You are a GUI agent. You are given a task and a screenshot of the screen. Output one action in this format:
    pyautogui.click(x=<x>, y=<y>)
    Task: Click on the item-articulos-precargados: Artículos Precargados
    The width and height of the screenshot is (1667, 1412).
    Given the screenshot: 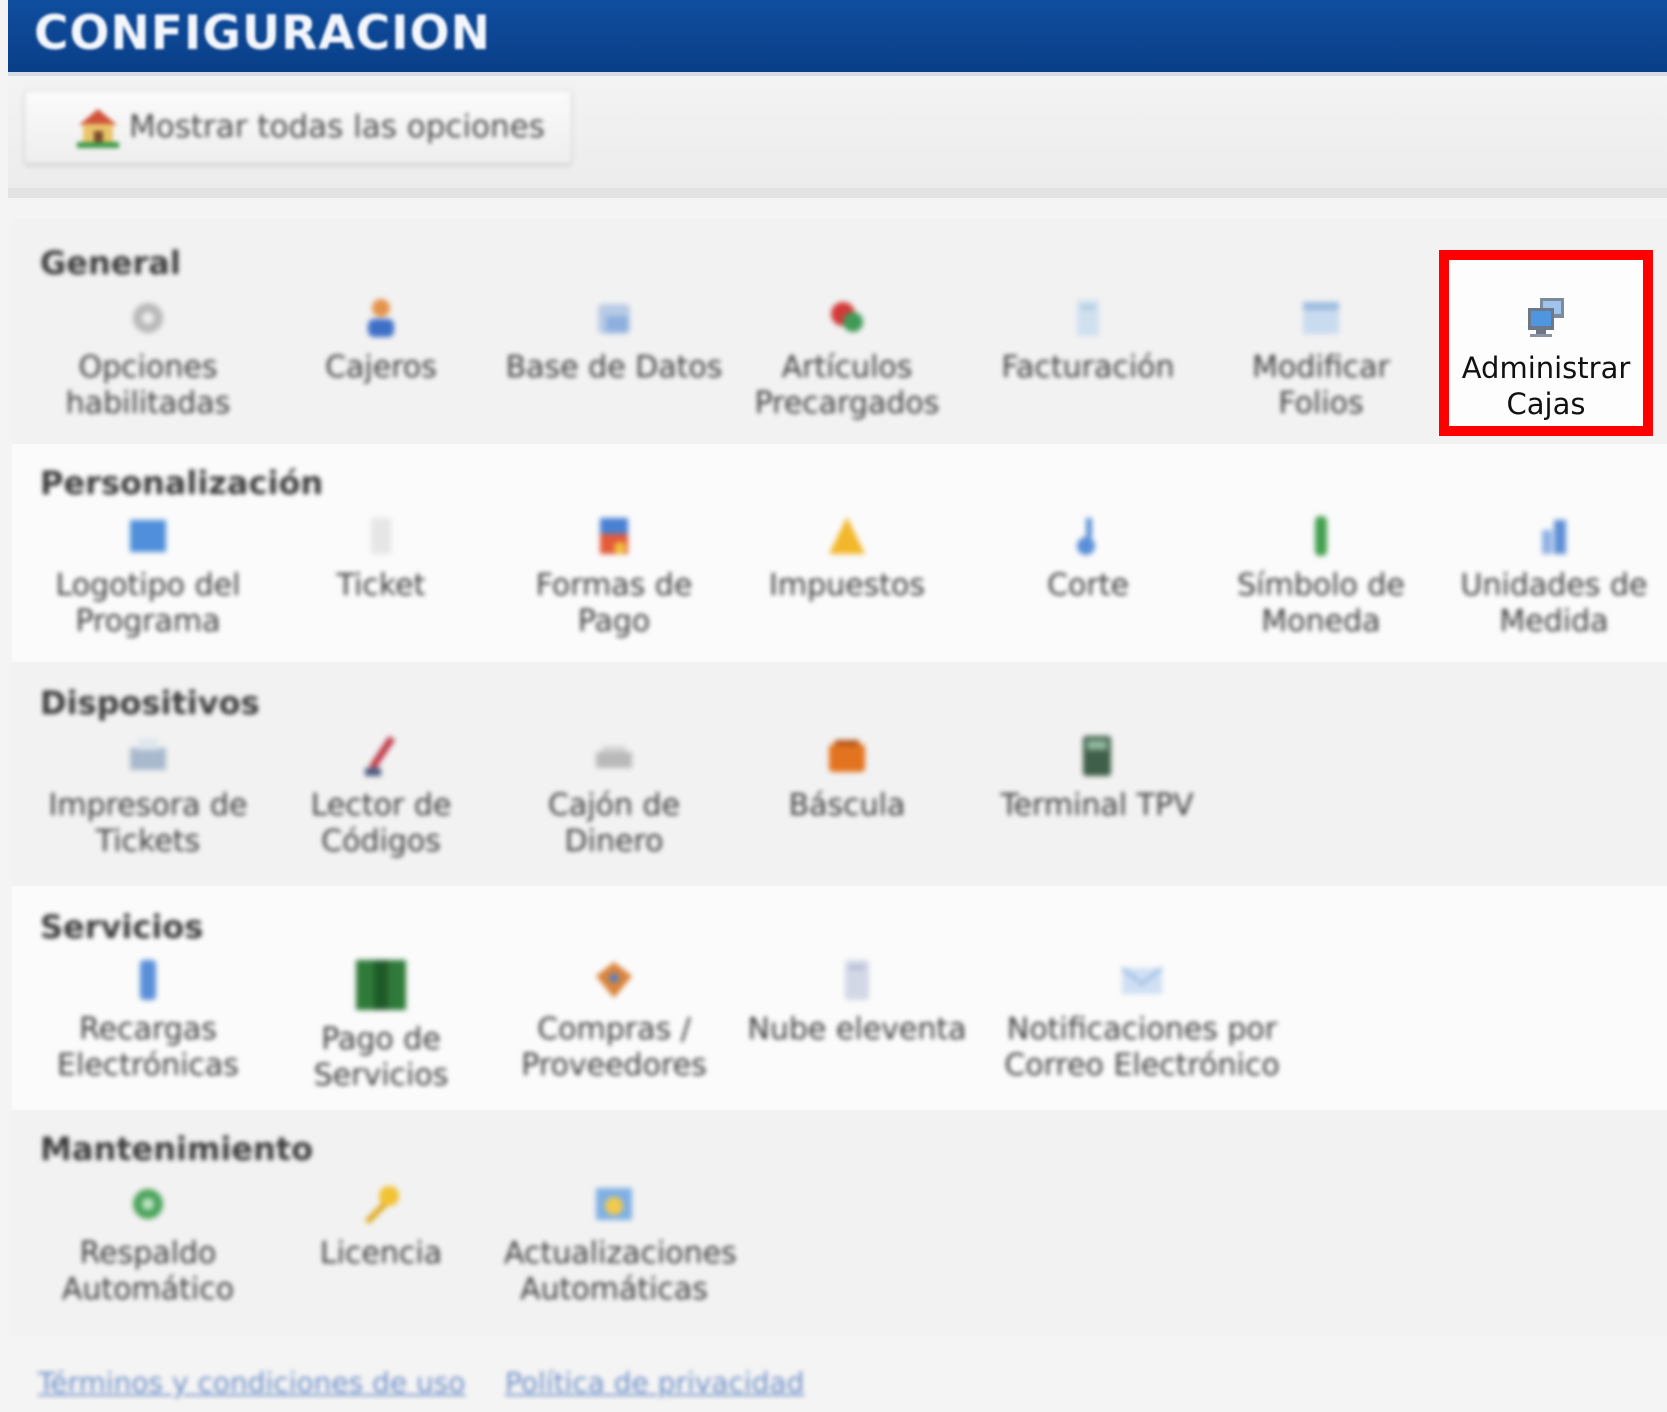 What is the action you would take?
    pyautogui.click(x=847, y=359)
    